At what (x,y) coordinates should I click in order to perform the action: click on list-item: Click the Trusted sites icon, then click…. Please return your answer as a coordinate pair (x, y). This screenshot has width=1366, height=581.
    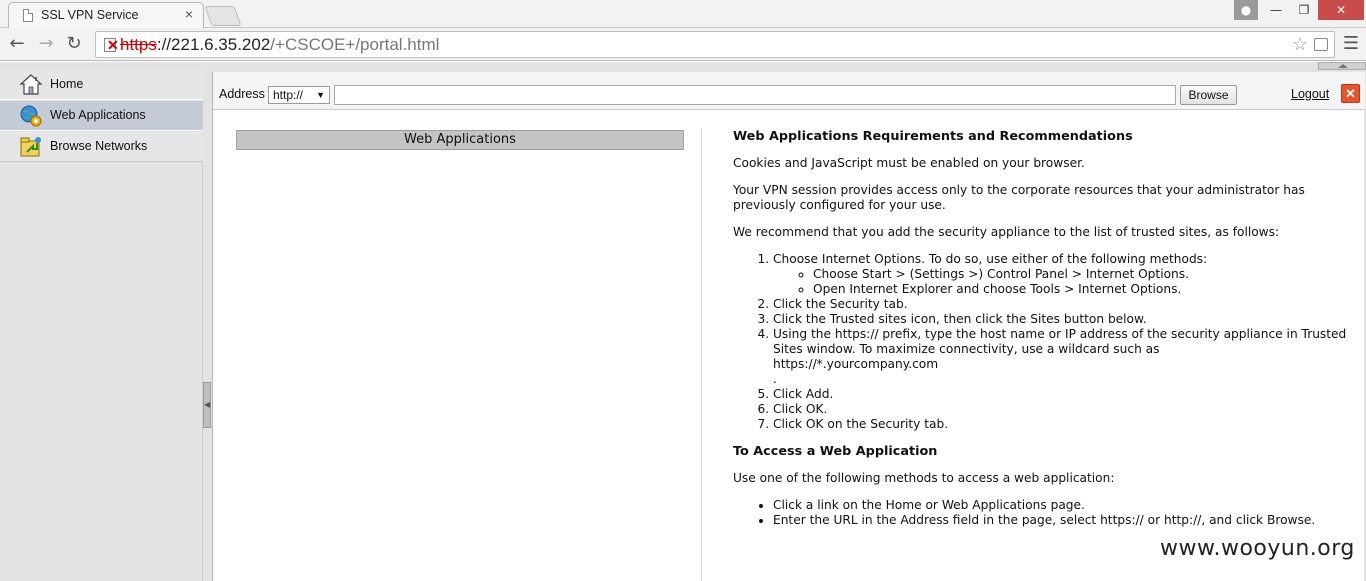
    Looking at the image, I should click on (1063, 319).